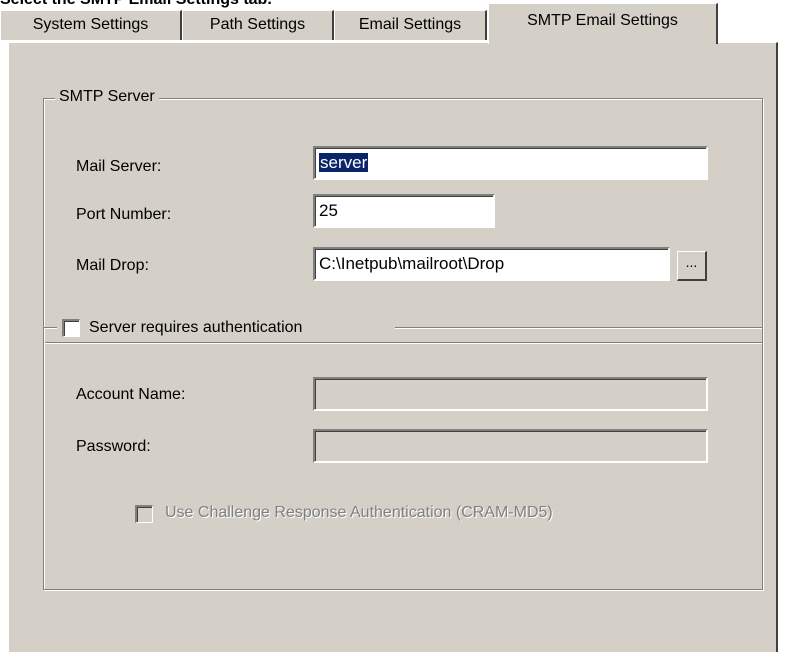 Image resolution: width=791 pixels, height=652 pixels. I want to click on password-input, so click(510, 446).